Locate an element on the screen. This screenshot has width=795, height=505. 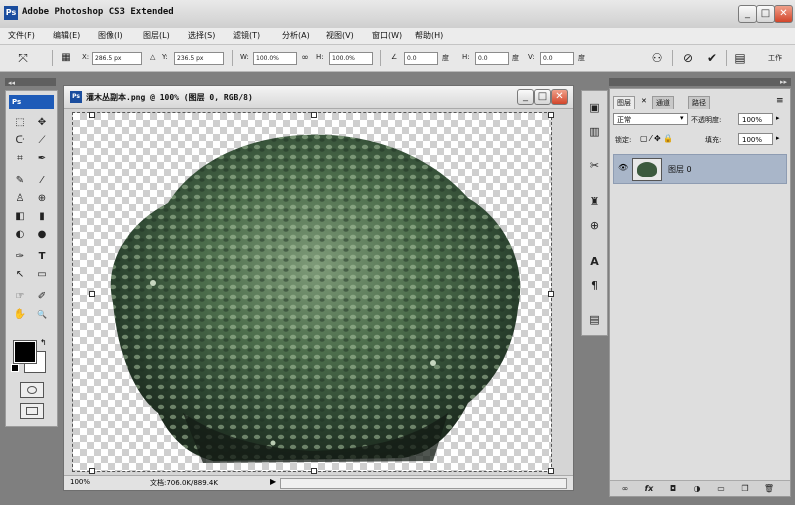
tab-close-icon: ✕ is located at coordinates (644, 101).